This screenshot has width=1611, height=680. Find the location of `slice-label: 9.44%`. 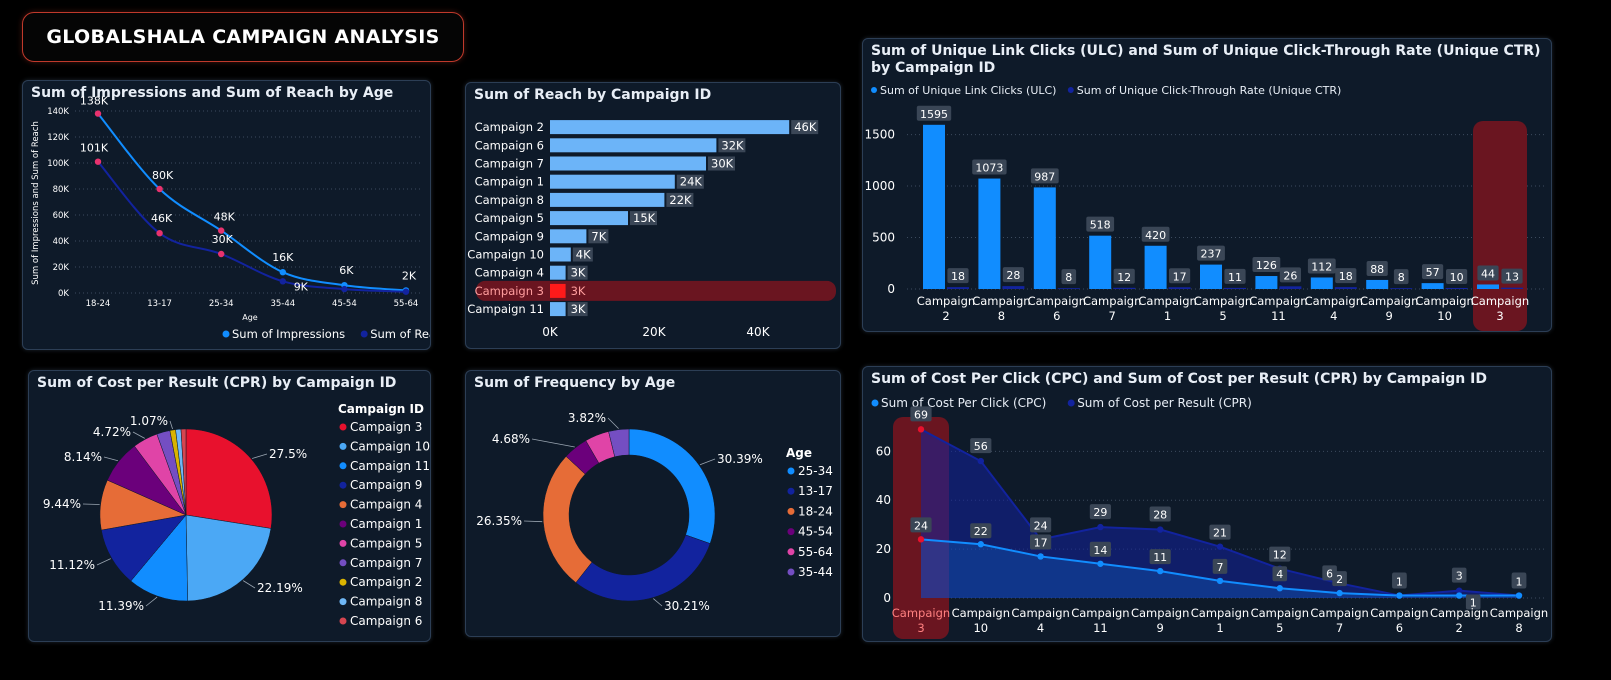

slice-label: 9.44% is located at coordinates (62, 504).